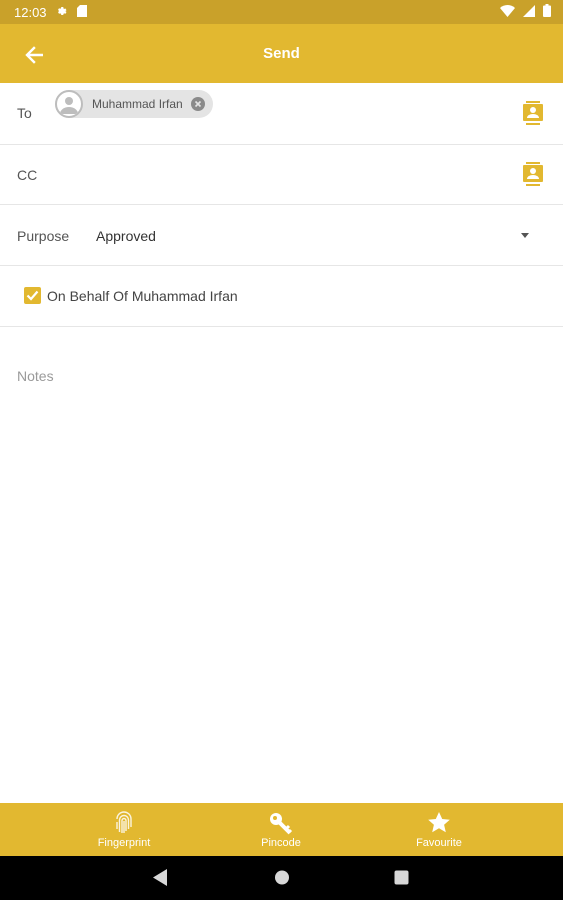 The height and width of the screenshot is (900, 563). Describe the element at coordinates (281, 842) in the screenshot. I see `nav-label: Pincode` at that location.